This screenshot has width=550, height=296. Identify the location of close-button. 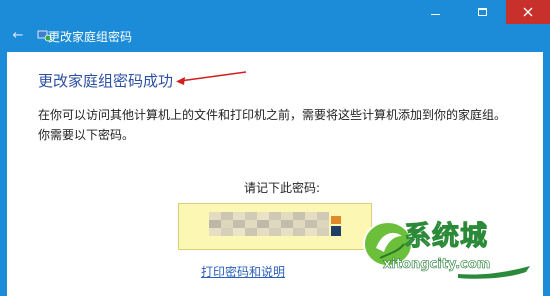
(528, 12).